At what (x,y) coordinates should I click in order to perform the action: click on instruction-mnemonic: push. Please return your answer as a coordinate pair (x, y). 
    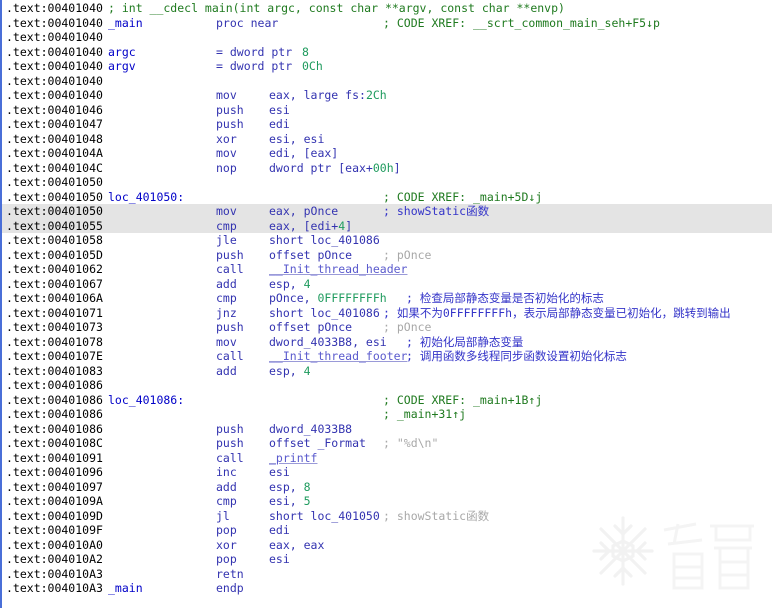
    Looking at the image, I should click on (230, 443).